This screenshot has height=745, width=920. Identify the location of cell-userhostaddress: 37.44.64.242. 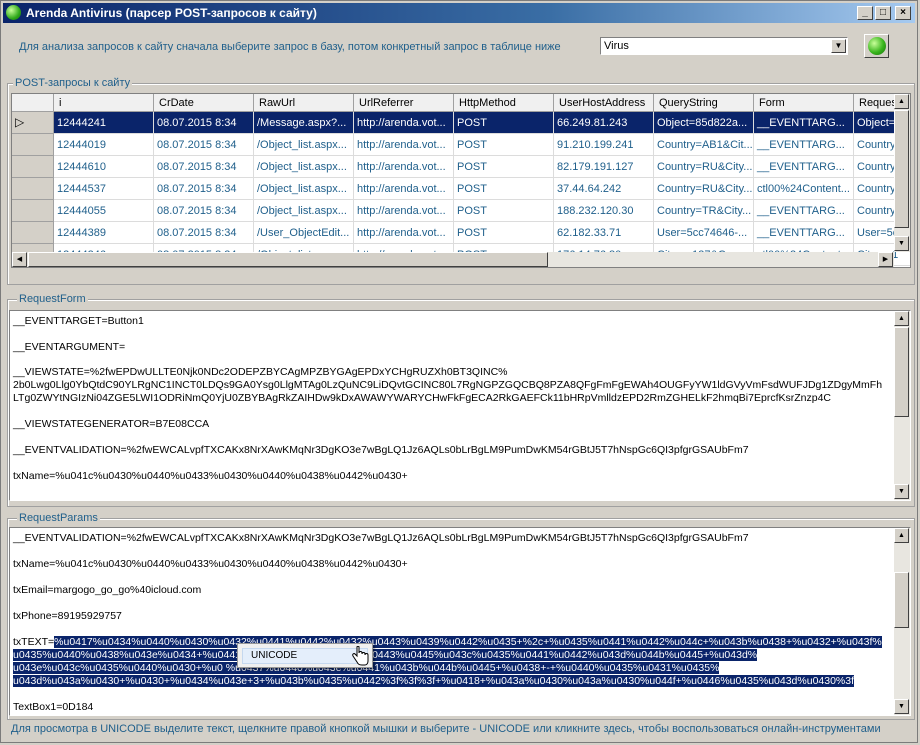
(604, 189).